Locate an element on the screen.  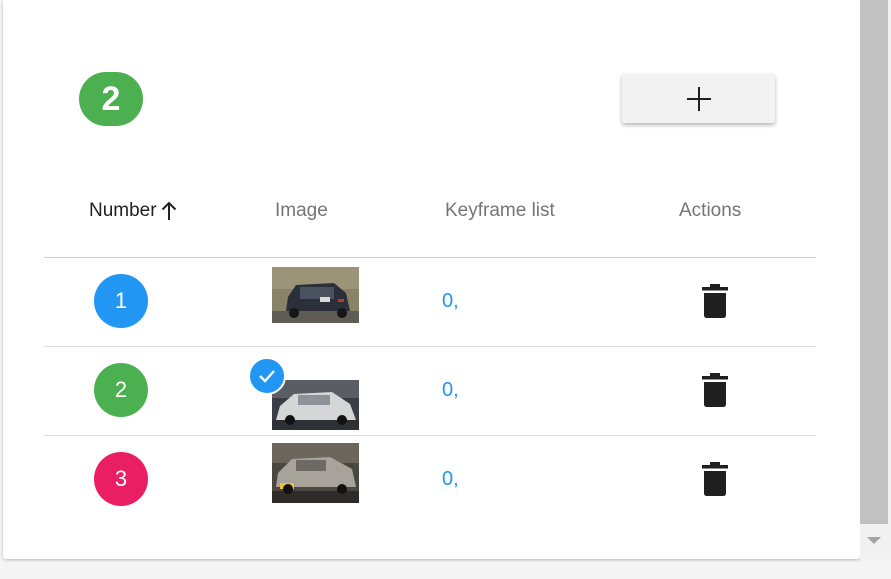
table-header: Number Image Keyframe list Actions is located at coordinates (430, 214).